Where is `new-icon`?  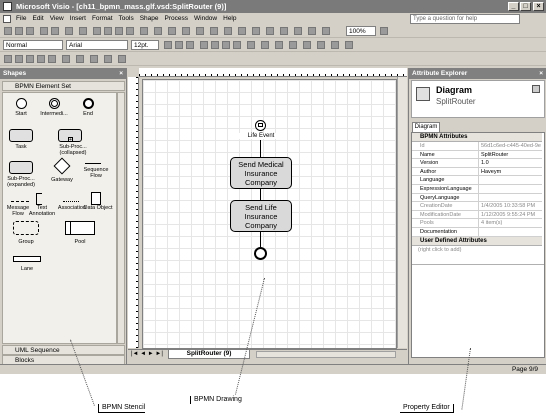
new-icon is located at coordinates (8, 31).